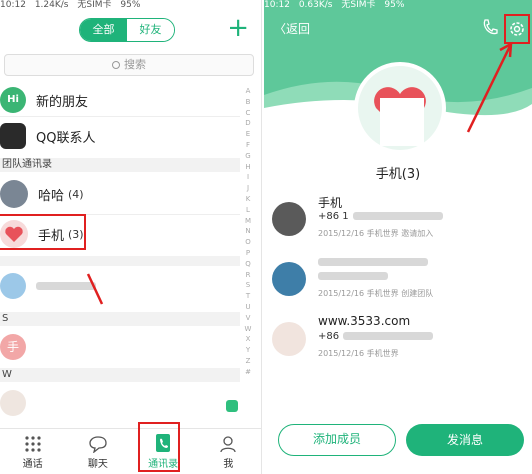 This screenshot has height=474, width=532. What do you see at coordinates (13, 347) in the screenshot?
I see `avatar: 手` at bounding box center [13, 347].